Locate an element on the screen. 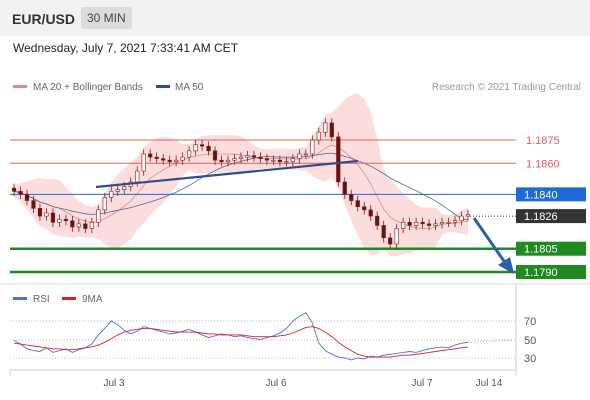  price-labels: 1.1875 1.1860 1.1840 1.1826 1.1805 1.1790 is located at coordinates (551, 207).